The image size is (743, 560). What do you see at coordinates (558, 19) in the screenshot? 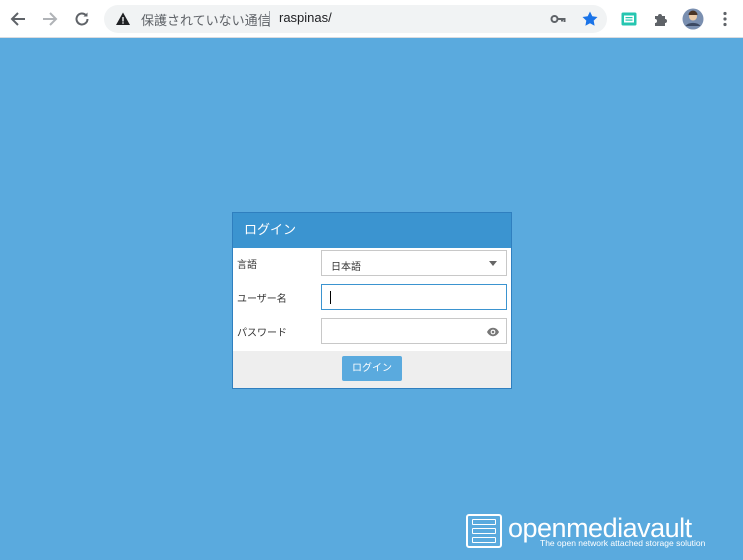
I see `key-icon` at bounding box center [558, 19].